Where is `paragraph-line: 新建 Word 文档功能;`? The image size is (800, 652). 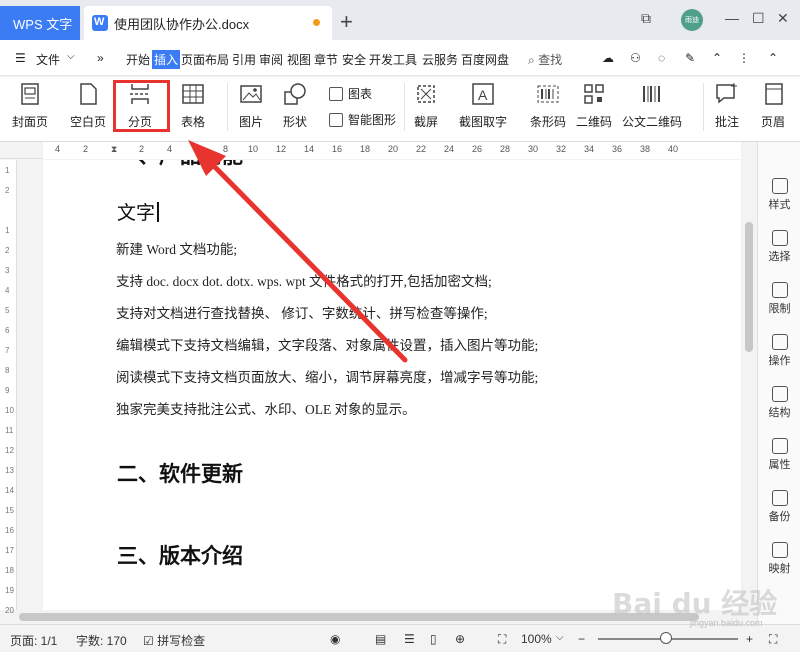
paragraph-line: 新建 Word 文档功能; is located at coordinates (177, 249).